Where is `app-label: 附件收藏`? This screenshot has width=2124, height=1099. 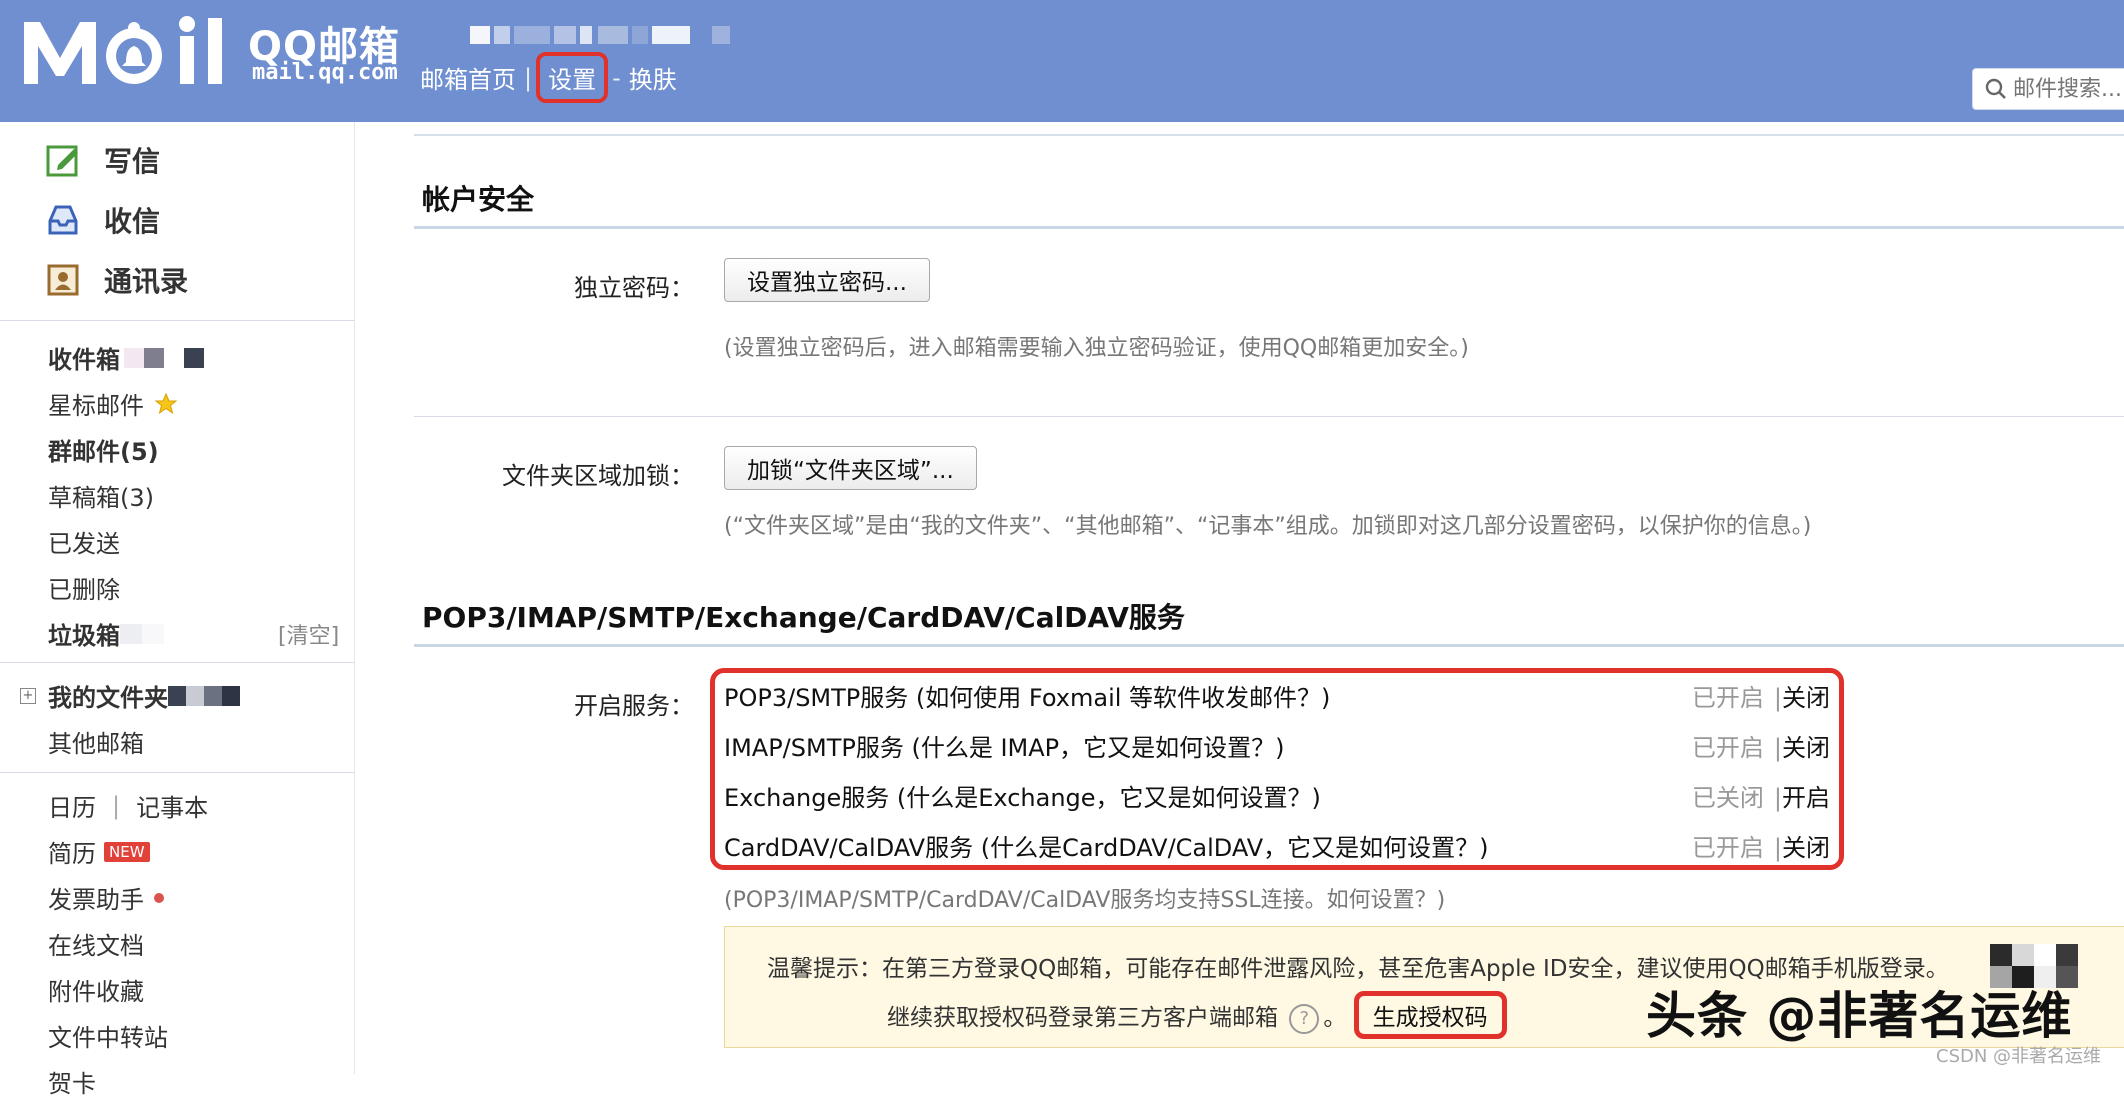
app-label: 附件收藏 is located at coordinates (96, 992).